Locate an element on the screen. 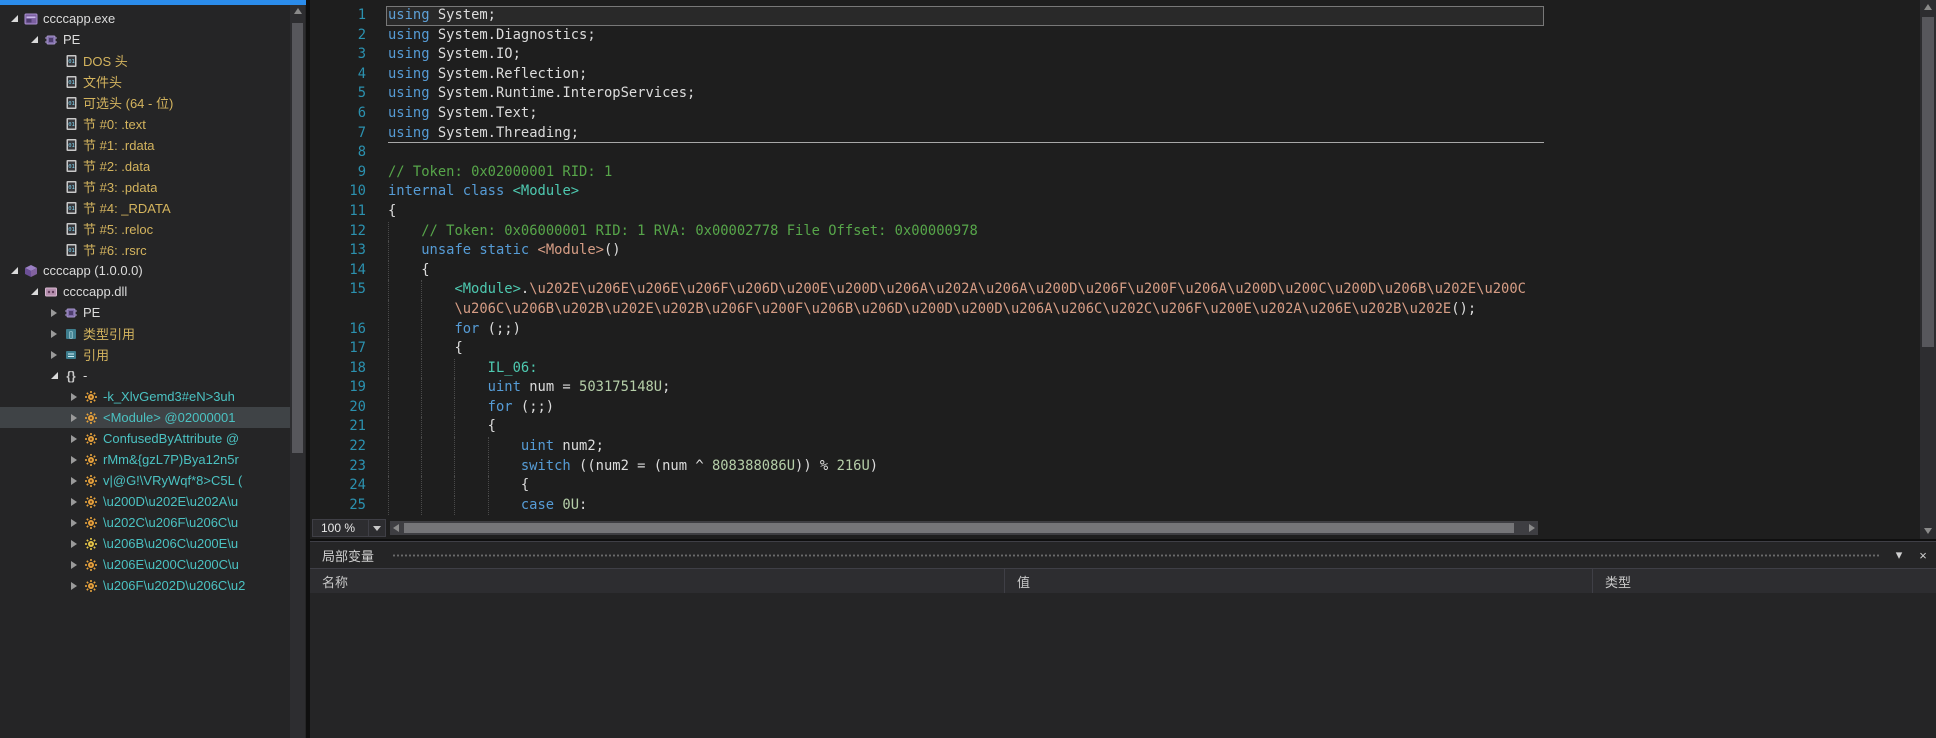 The width and height of the screenshot is (1936, 738). tree-item: 01 节 #1: .rdata is located at coordinates (145, 144).